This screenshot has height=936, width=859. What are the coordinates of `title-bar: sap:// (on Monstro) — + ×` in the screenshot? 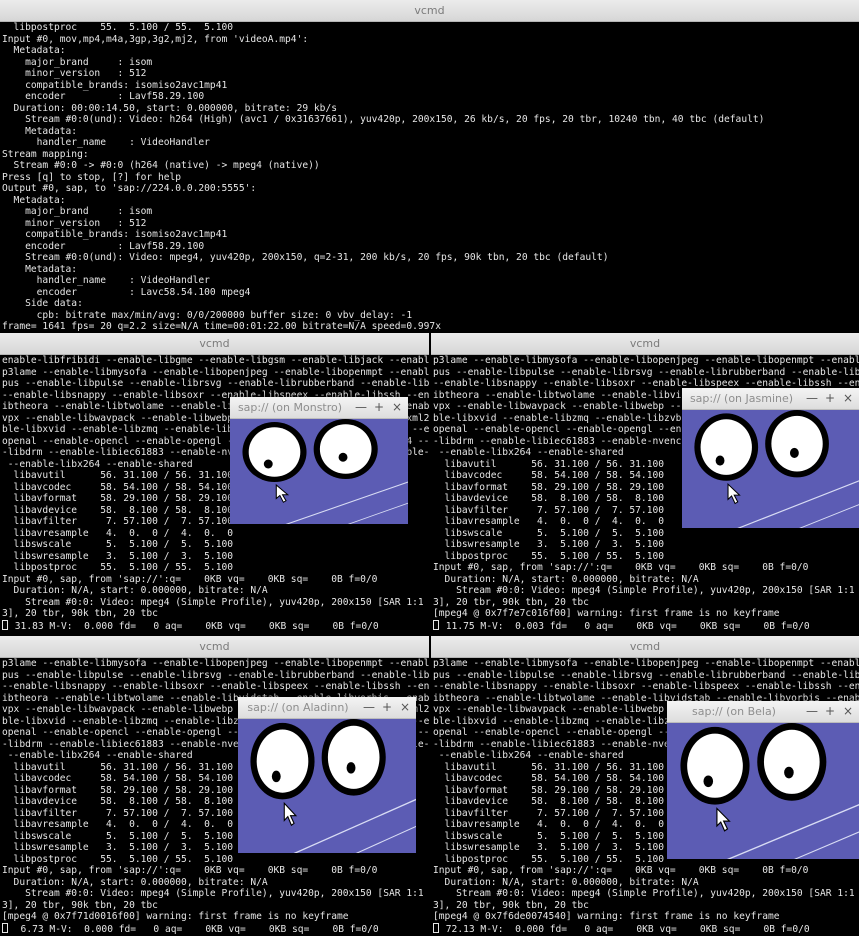 It's located at (319, 408).